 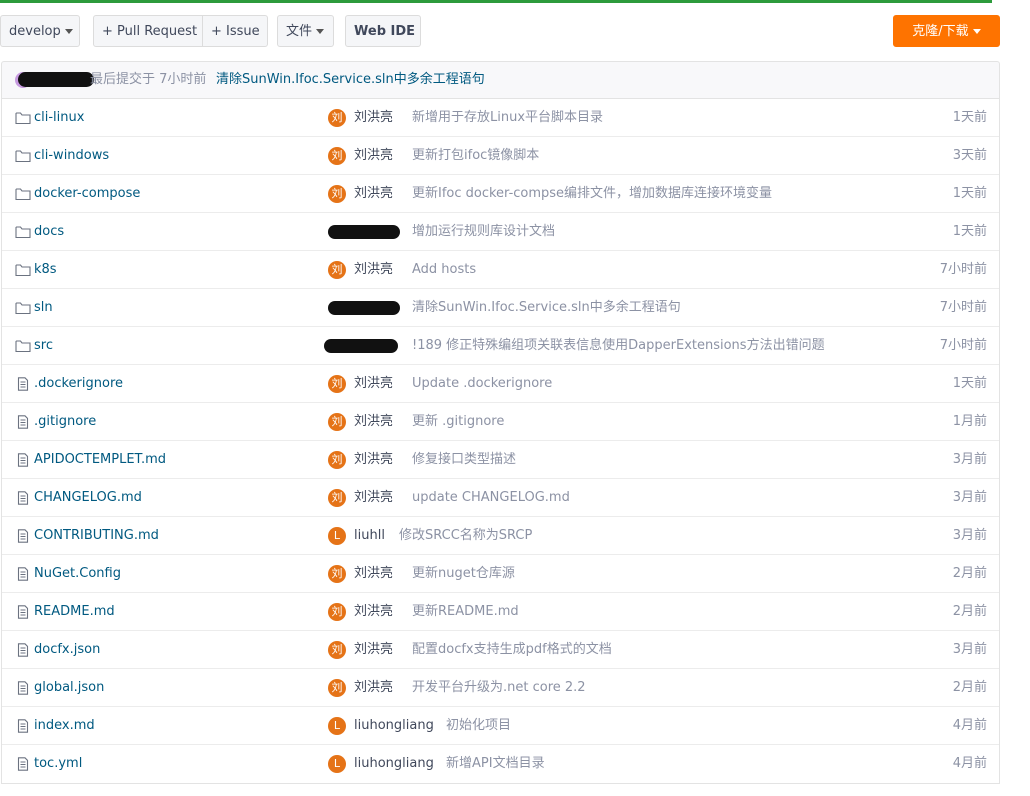 I want to click on file-name-link: CONTRIBUTING.md, so click(x=96, y=536).